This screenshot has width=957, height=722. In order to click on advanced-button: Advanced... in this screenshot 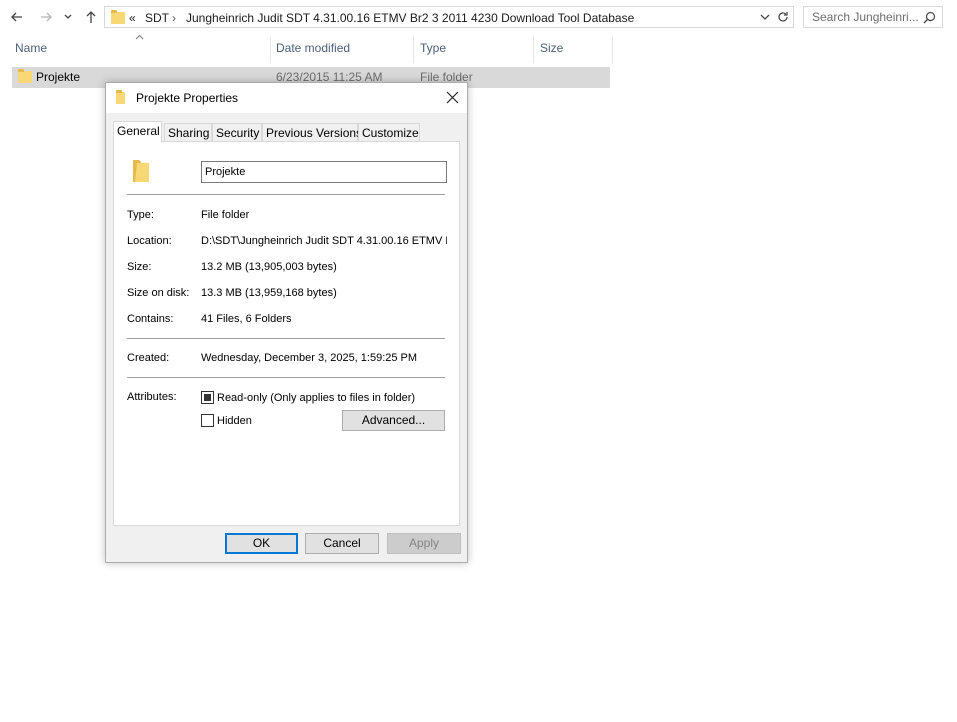, I will do `click(393, 420)`.